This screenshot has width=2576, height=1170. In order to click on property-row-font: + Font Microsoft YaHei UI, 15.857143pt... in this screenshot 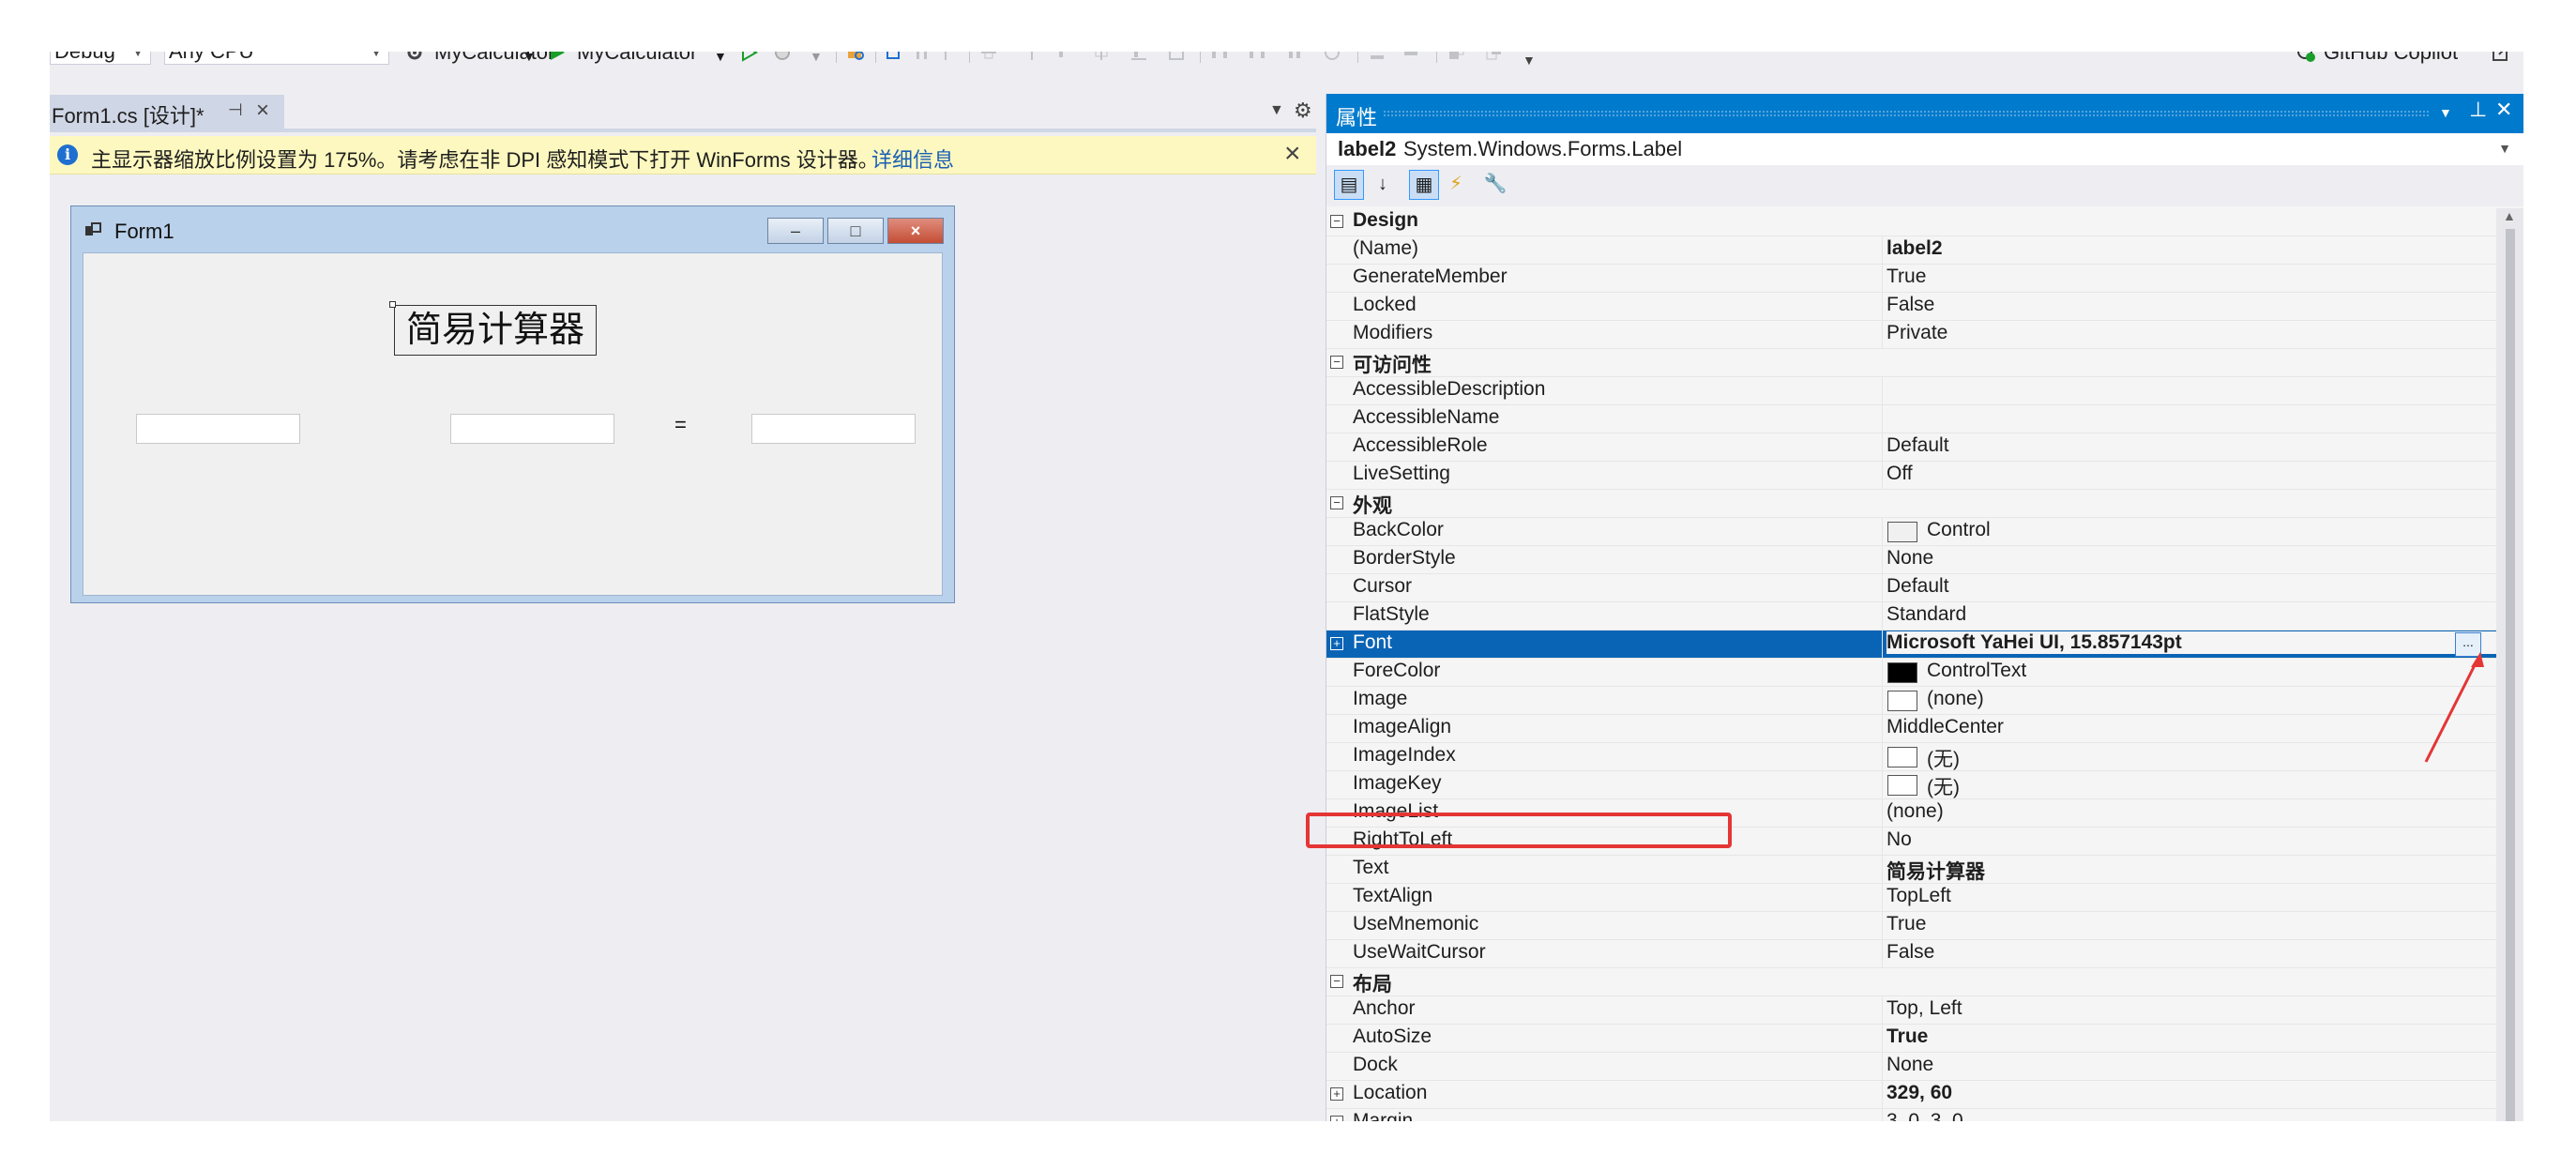, I will do `click(1911, 645)`.